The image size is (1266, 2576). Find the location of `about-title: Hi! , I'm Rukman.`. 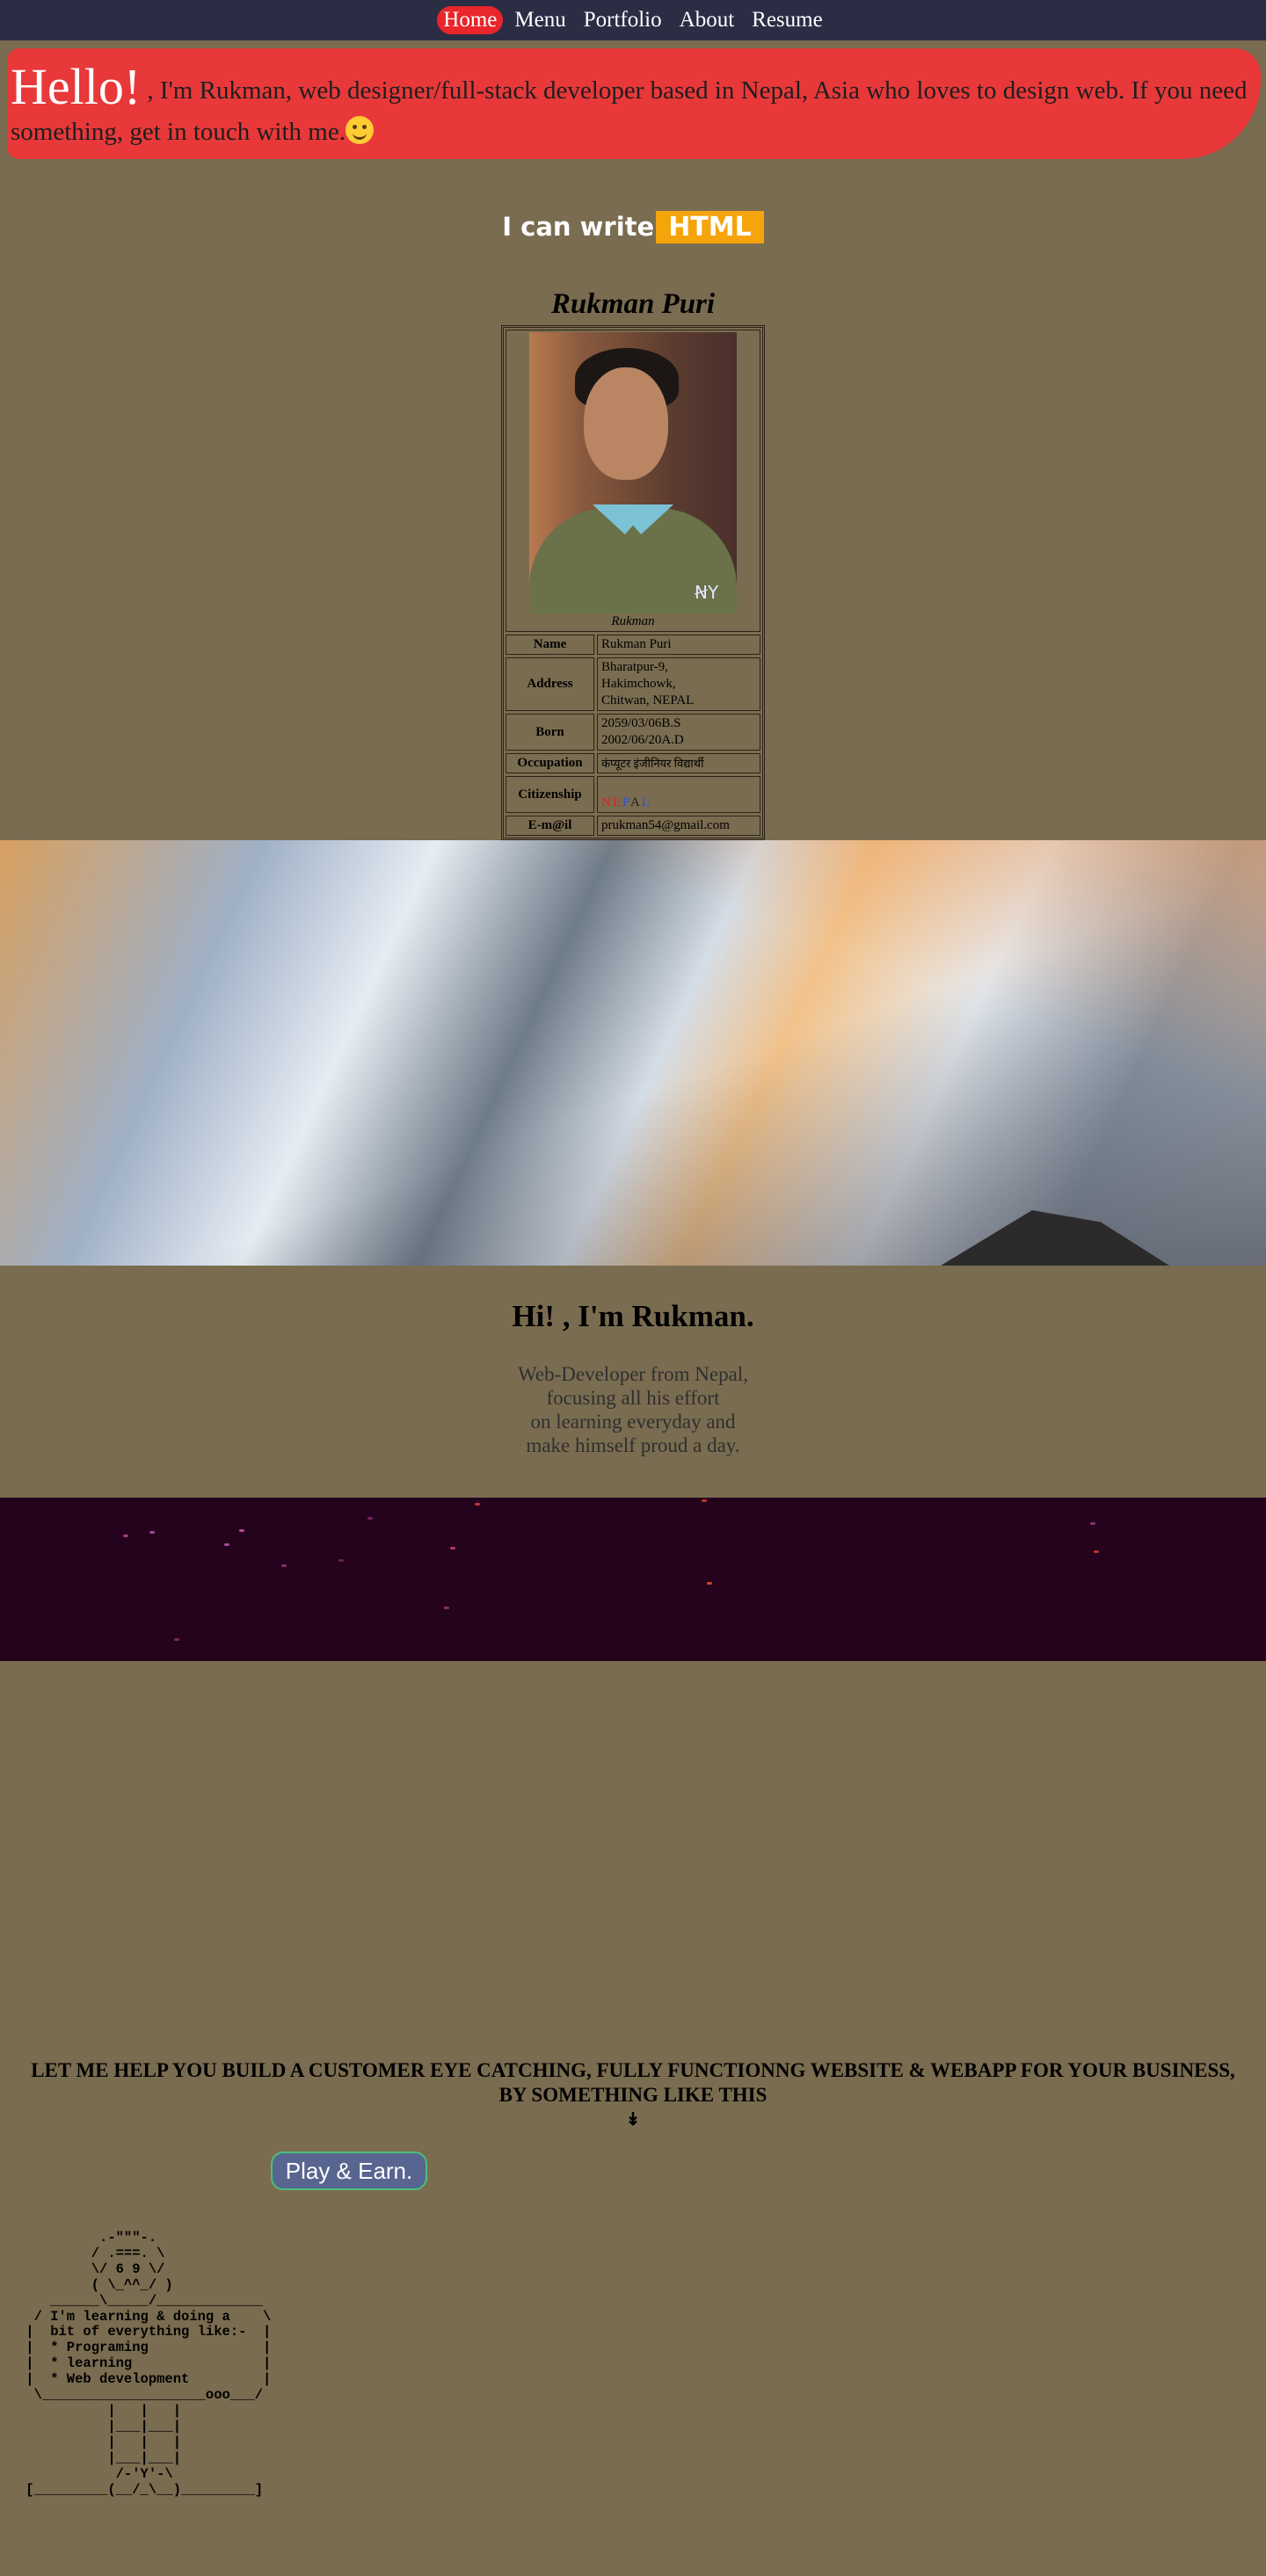

about-title: Hi! , I'm Rukman. is located at coordinates (633, 1316).